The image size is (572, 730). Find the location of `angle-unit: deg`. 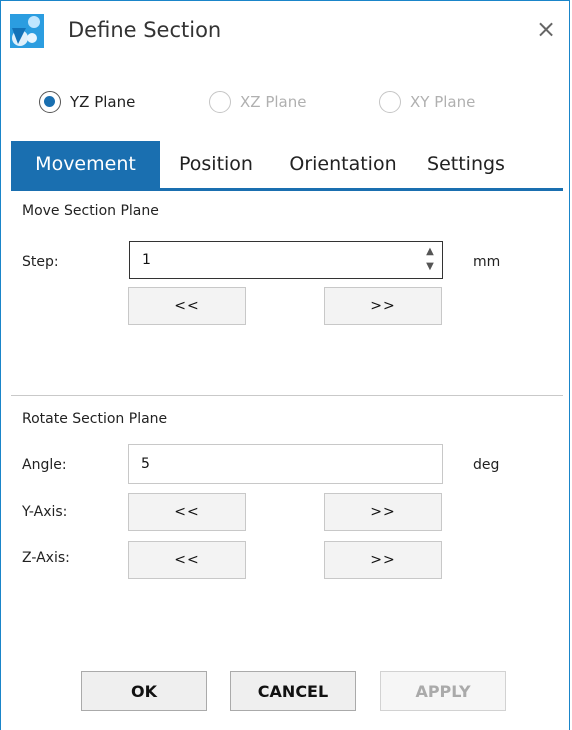

angle-unit: deg is located at coordinates (486, 465).